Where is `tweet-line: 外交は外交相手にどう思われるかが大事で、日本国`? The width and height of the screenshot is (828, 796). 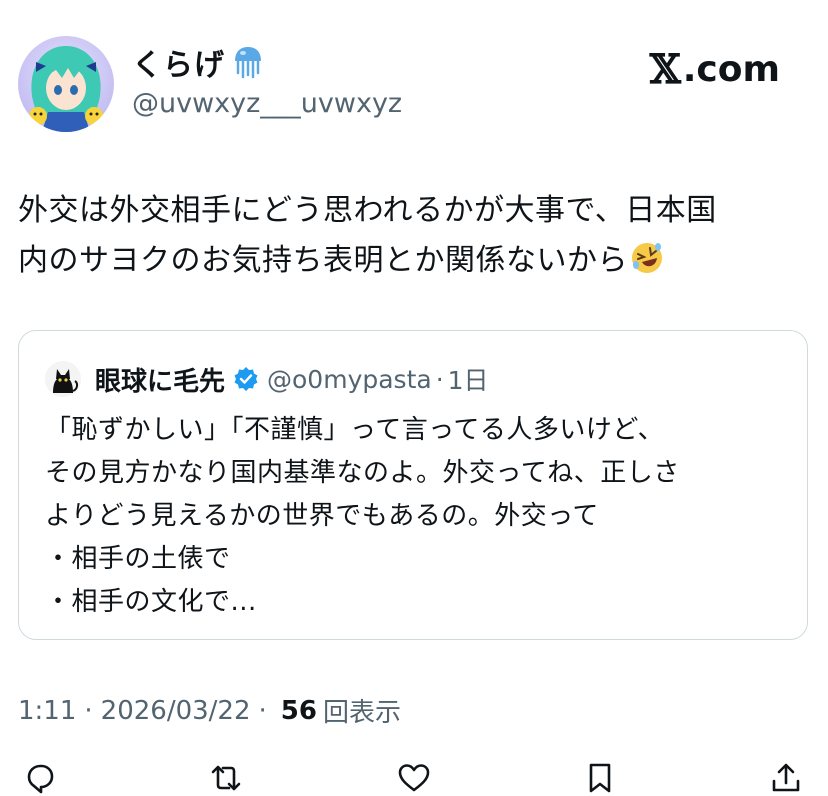
tweet-line: 外交は外交相手にどう思われるかが大事で、日本国 is located at coordinates (367, 210).